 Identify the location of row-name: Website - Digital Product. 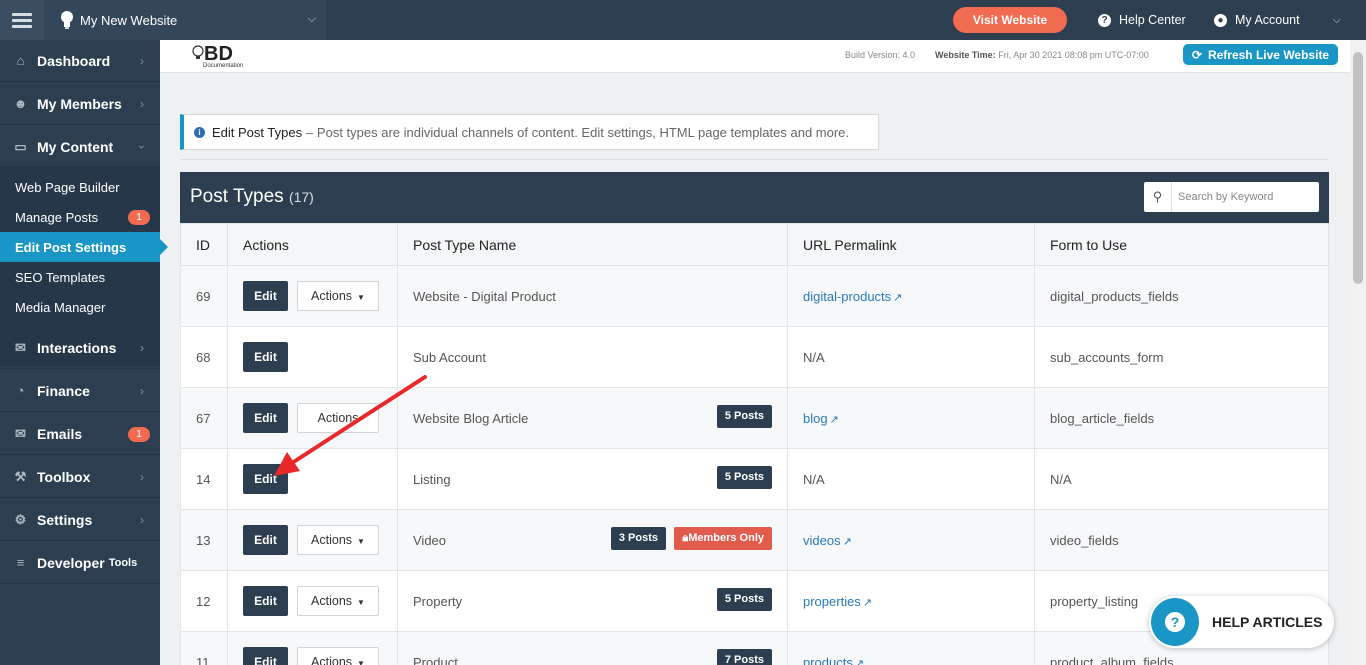
(592, 296).